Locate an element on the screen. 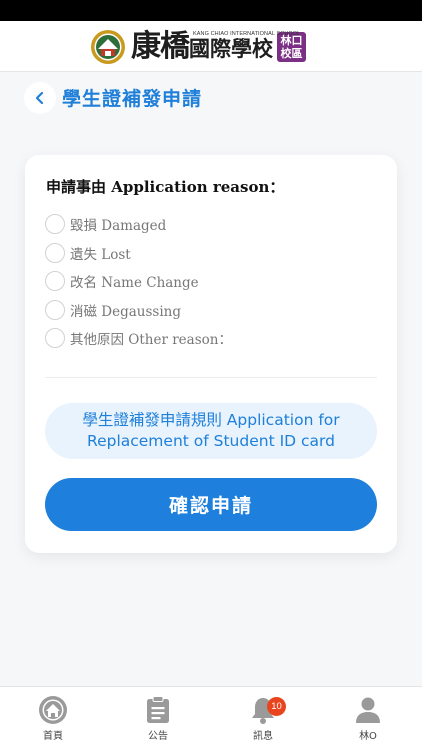 This screenshot has width=422, height=750. tab-announcements: 公告 is located at coordinates (158, 718).